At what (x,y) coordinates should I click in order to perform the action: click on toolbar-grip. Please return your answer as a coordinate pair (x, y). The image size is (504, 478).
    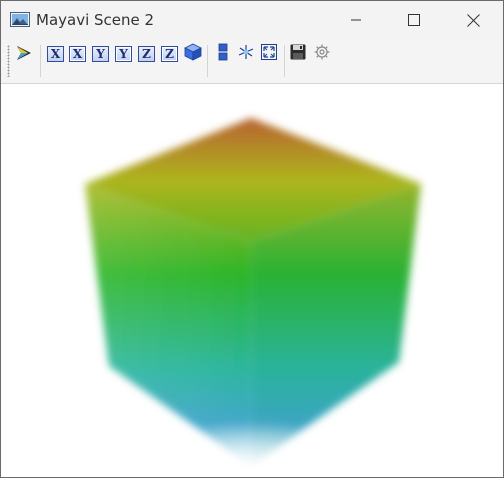
    Looking at the image, I should click on (8, 61).